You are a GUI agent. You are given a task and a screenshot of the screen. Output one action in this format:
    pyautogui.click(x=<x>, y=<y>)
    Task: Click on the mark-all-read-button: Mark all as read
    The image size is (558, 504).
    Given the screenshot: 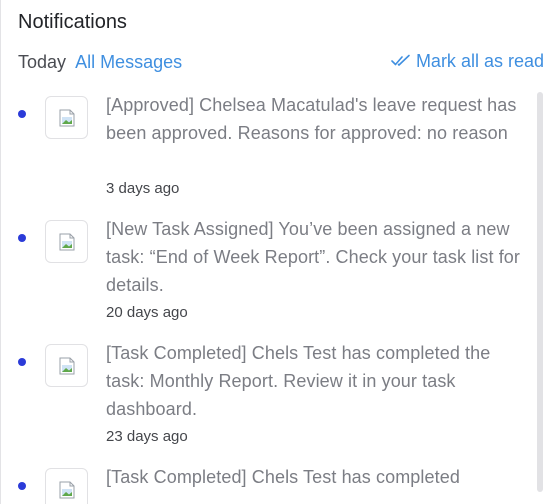 What is the action you would take?
    pyautogui.click(x=467, y=61)
    